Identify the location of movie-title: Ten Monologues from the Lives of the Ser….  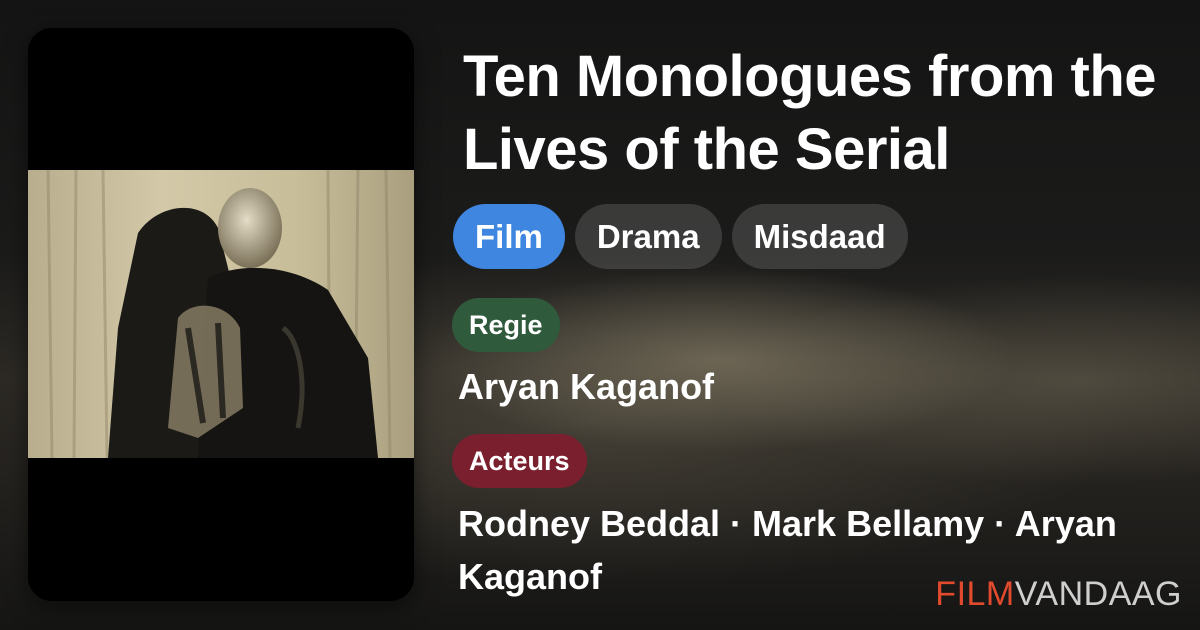
(810, 113).